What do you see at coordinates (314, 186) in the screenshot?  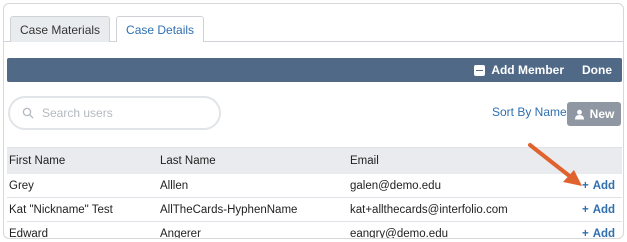 I see `table-row: Grey Alllen galen@demo.edu + Add` at bounding box center [314, 186].